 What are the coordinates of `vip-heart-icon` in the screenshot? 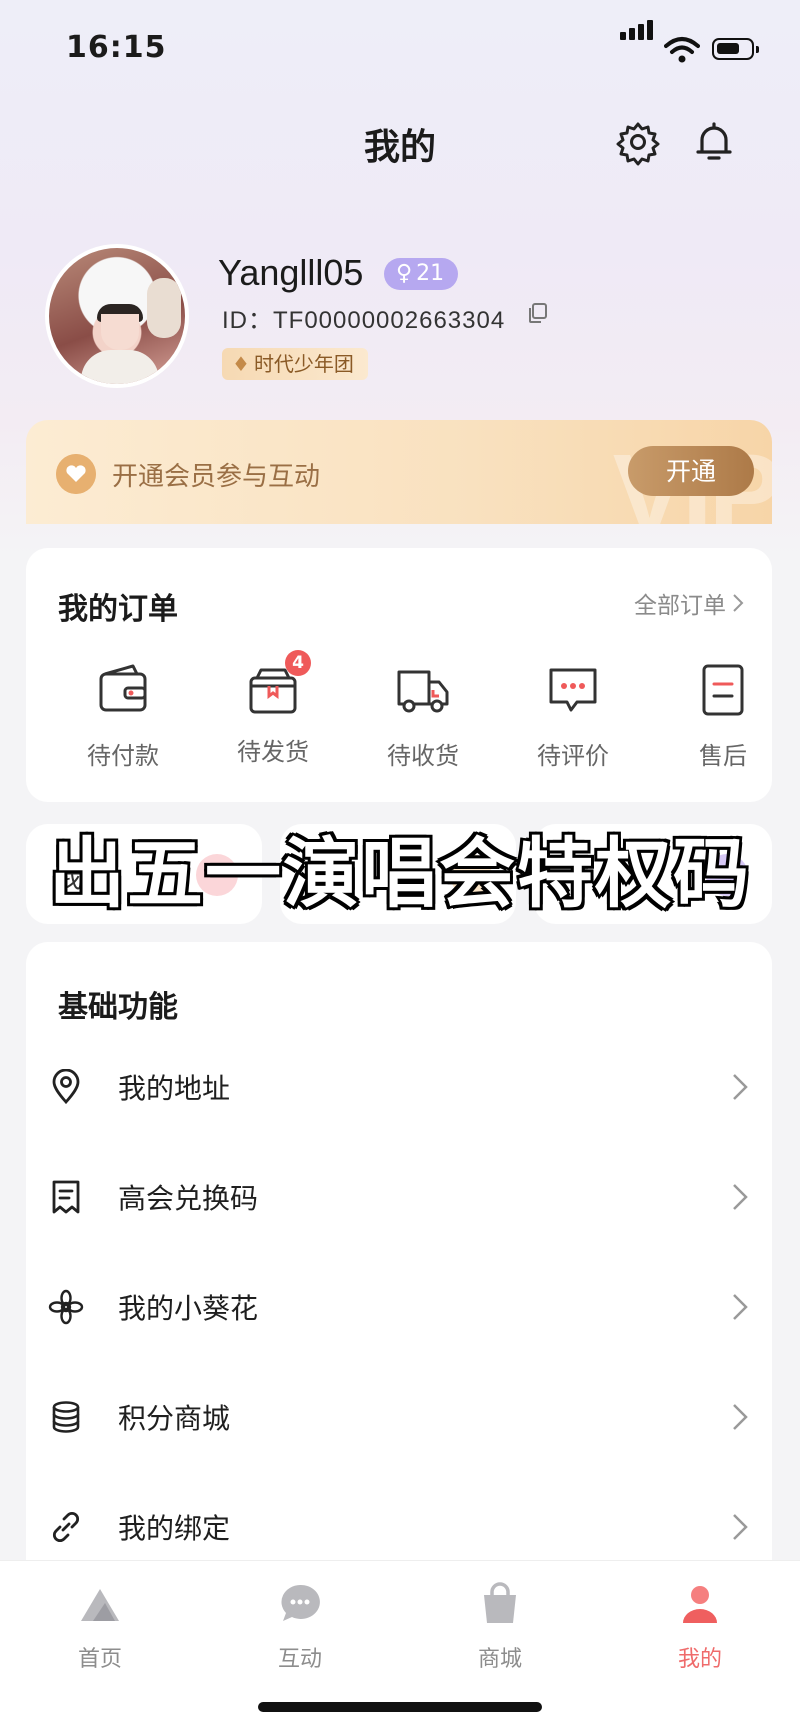 It's located at (76, 474).